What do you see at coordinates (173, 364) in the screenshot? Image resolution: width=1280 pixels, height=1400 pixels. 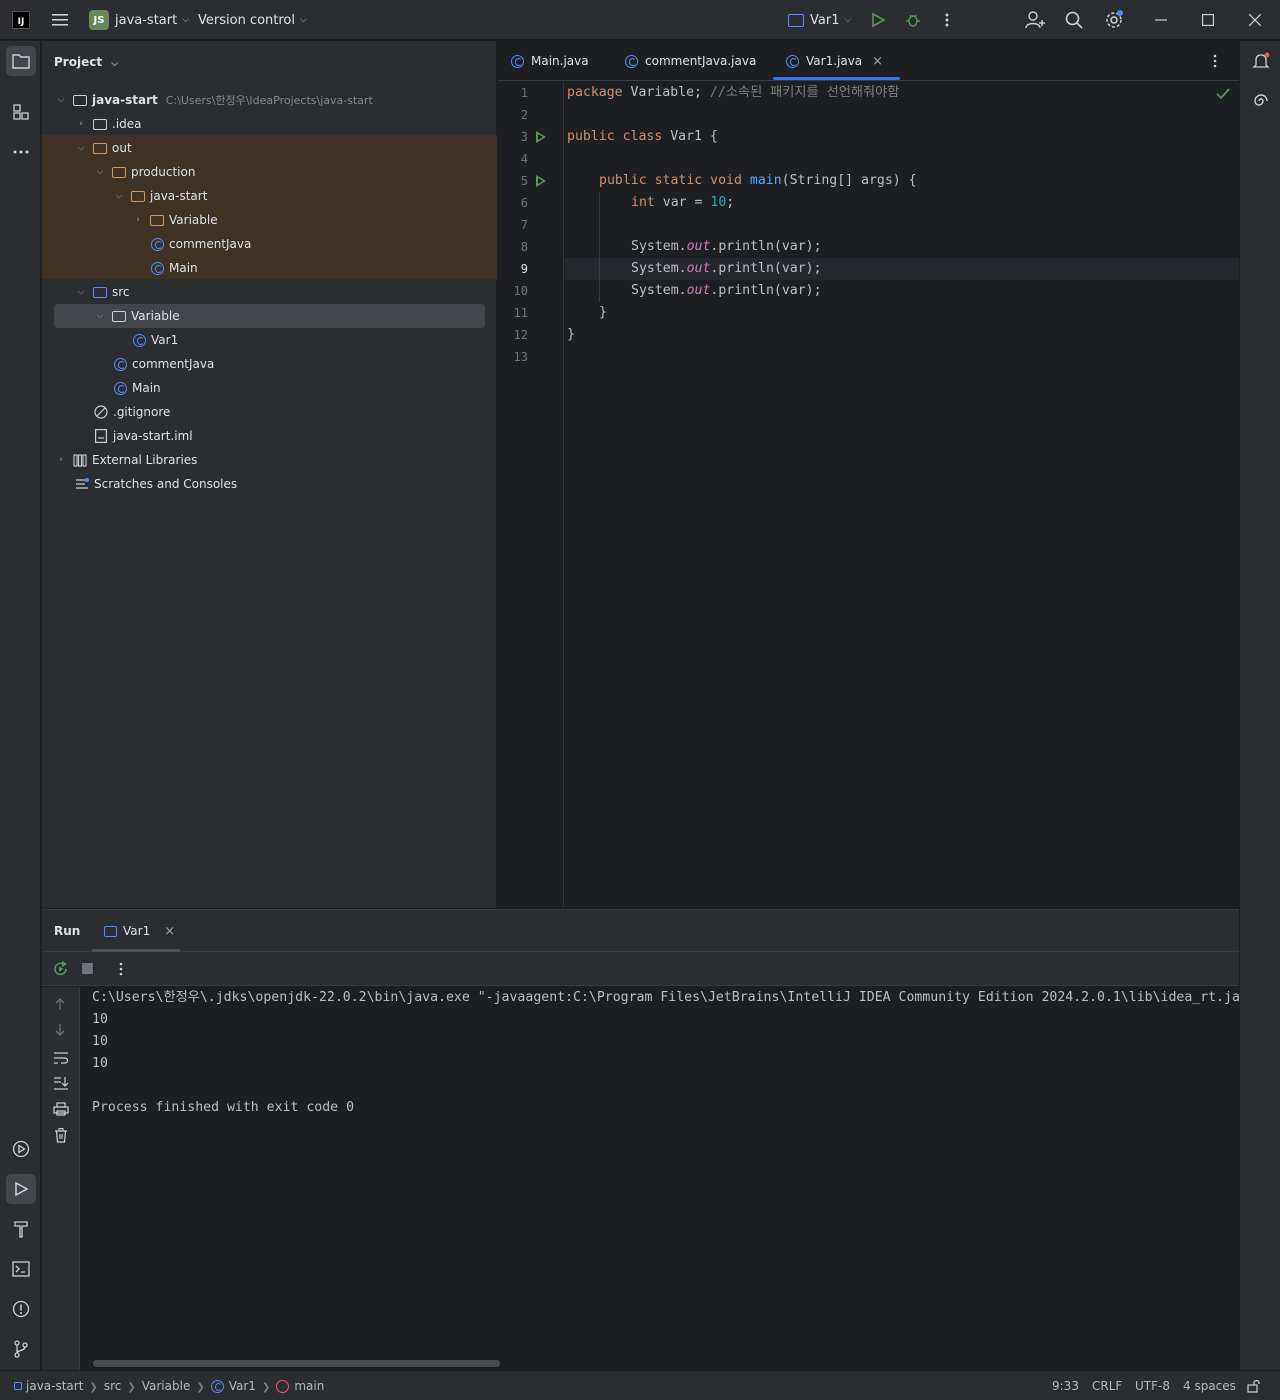 I see `tree-node-label: commentJava` at bounding box center [173, 364].